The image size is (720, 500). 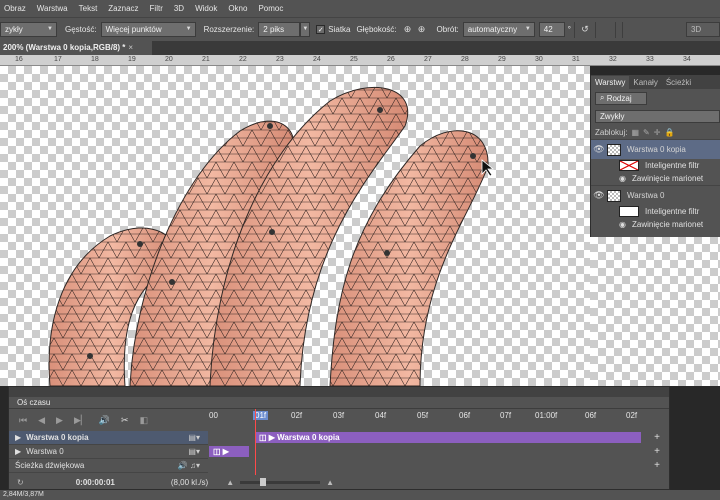 I want to click on pin-backward-icon: ⊕, so click(x=422, y=30).